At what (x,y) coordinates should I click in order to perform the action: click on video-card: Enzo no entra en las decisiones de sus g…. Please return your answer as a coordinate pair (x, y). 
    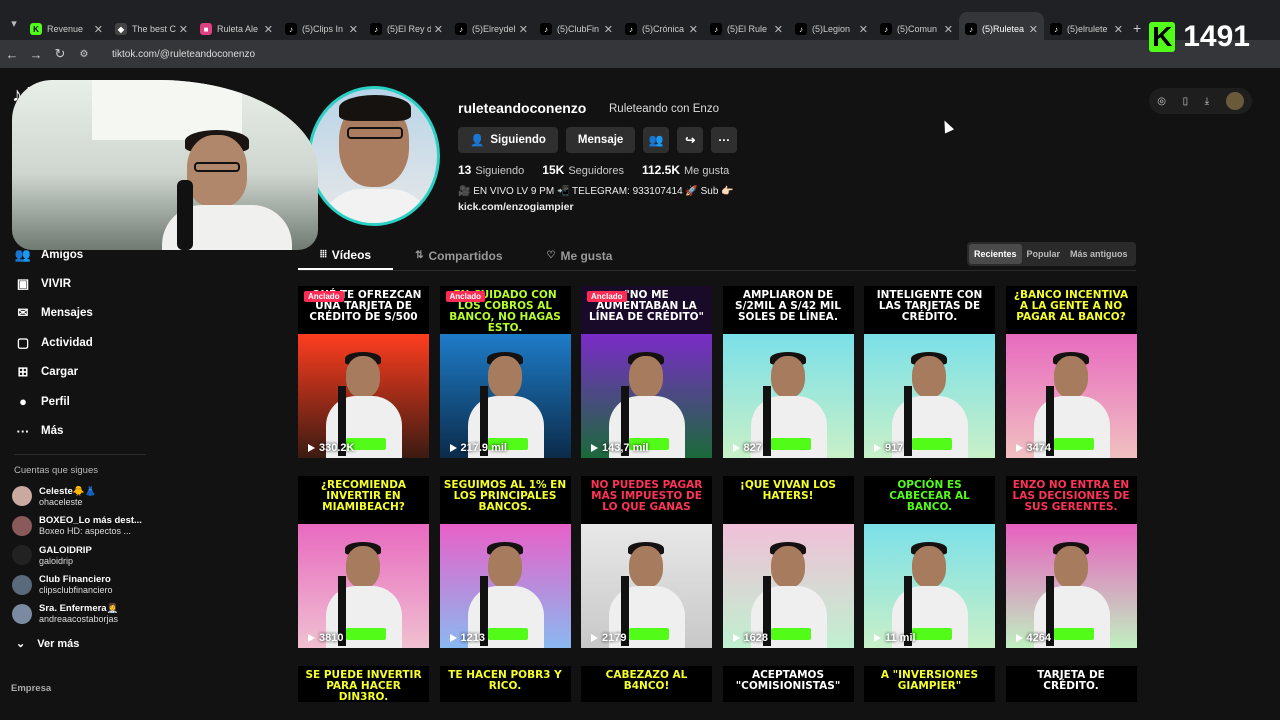
    Looking at the image, I should click on (1071, 562).